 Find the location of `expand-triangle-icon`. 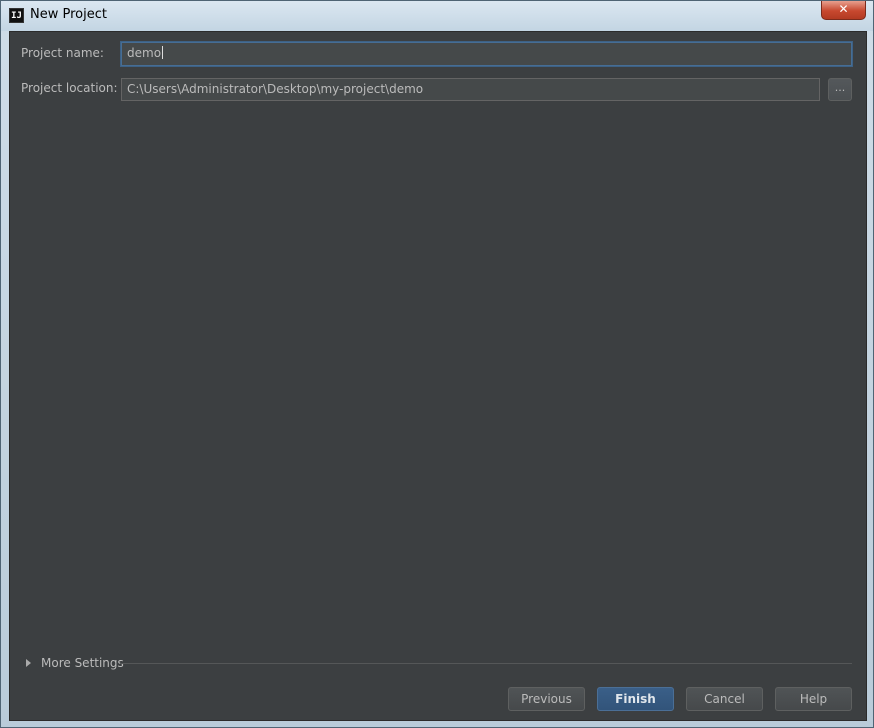

expand-triangle-icon is located at coordinates (28, 663).